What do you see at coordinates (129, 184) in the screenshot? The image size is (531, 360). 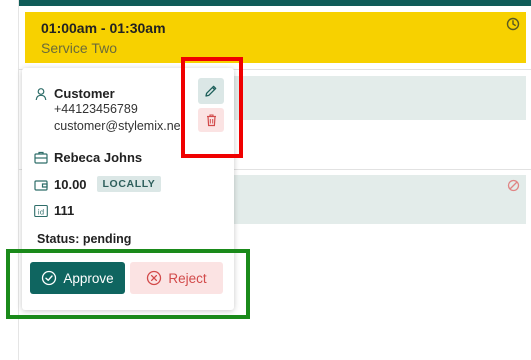 I see `payment-method-badge: LOCALLY` at bounding box center [129, 184].